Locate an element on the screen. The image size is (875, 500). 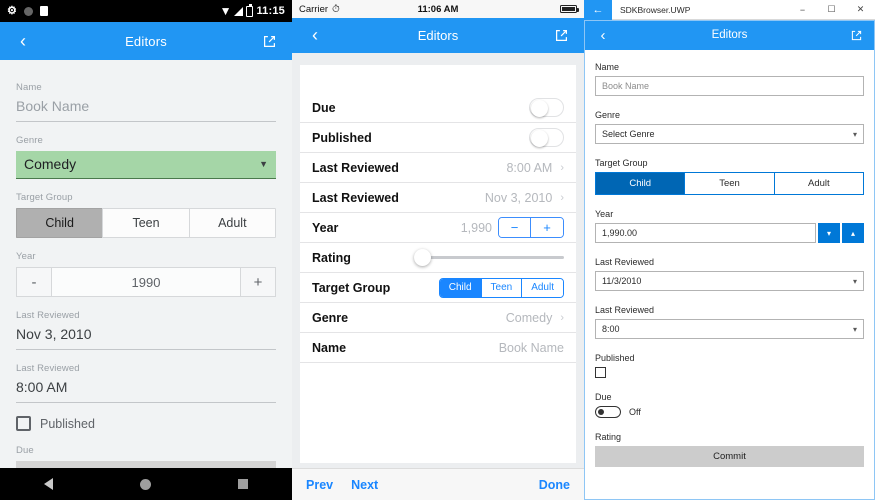
published-checkbox-row: Published is located at coordinates (146, 423).